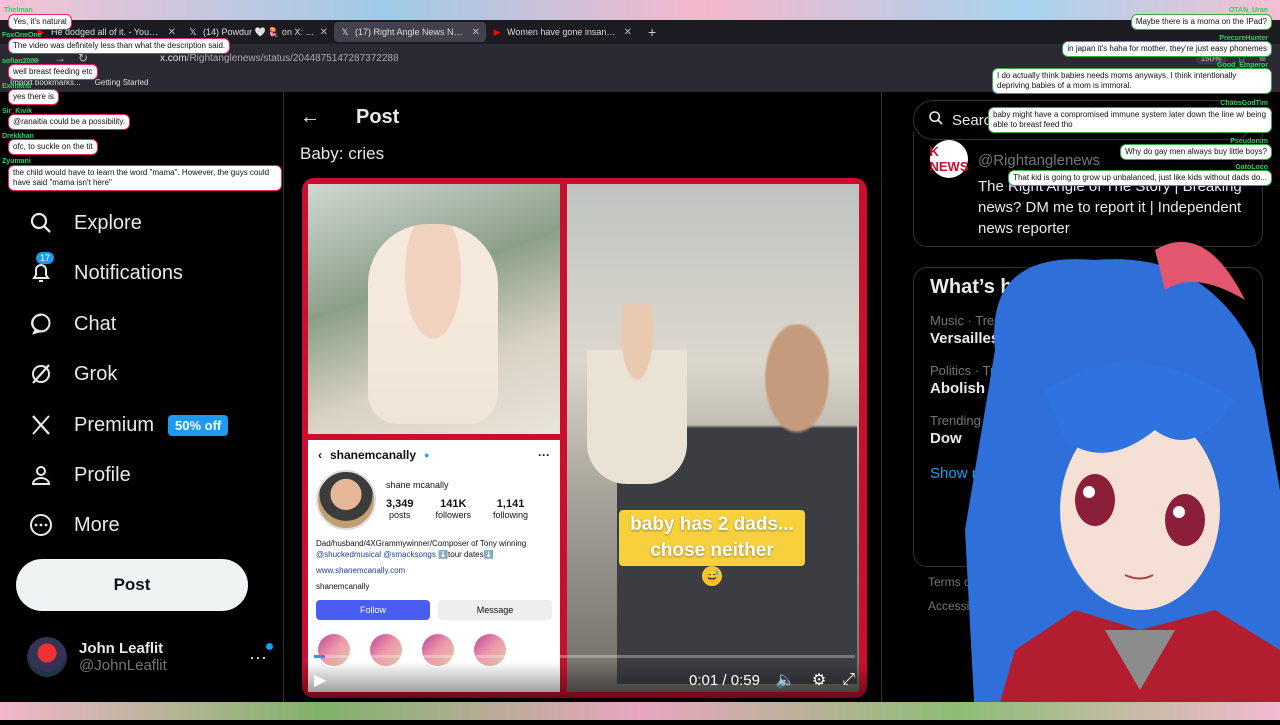 This screenshot has width=1280, height=725. Describe the element at coordinates (712, 576) in the screenshot. I see `sweat-smile-emoji: 😅` at that location.